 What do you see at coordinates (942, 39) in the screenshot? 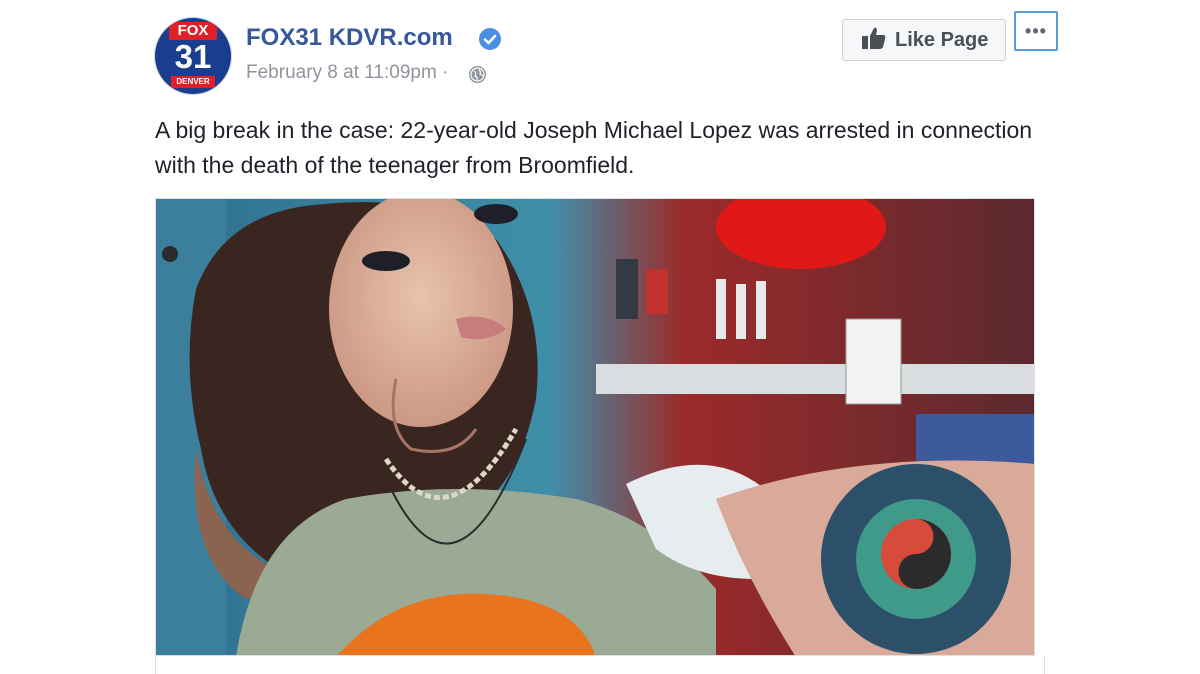
I see `like-page-label: Like Page` at bounding box center [942, 39].